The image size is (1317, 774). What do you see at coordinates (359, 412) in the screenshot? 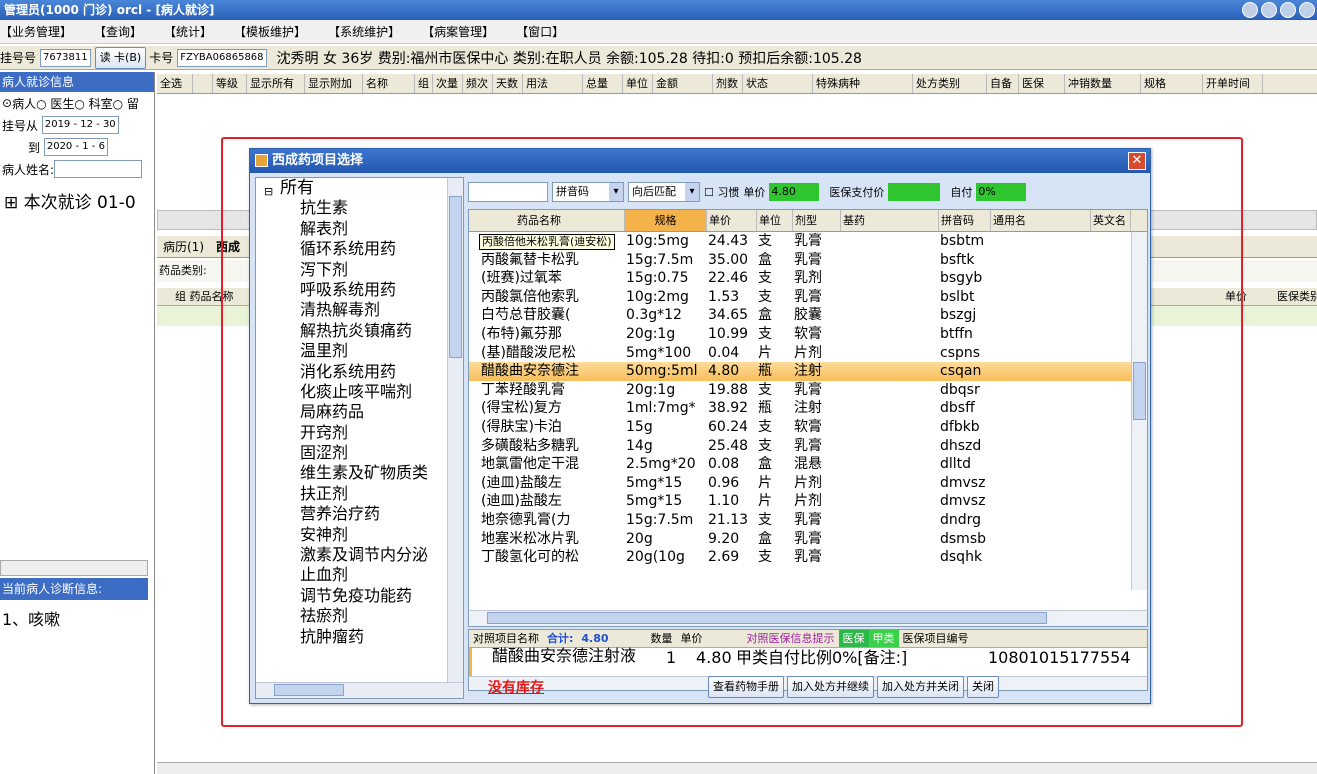
I see `tree-item: 局麻药品` at bounding box center [359, 412].